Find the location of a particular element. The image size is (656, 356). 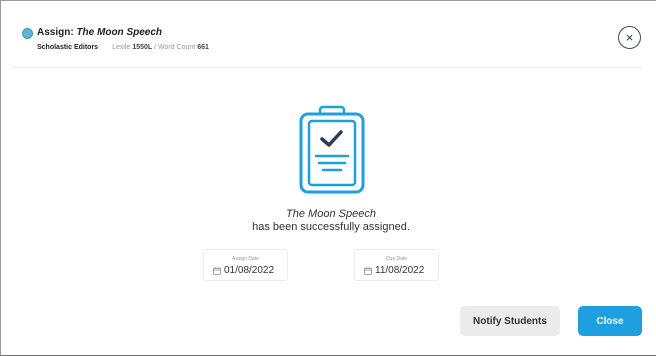

close-icon: × is located at coordinates (629, 37).